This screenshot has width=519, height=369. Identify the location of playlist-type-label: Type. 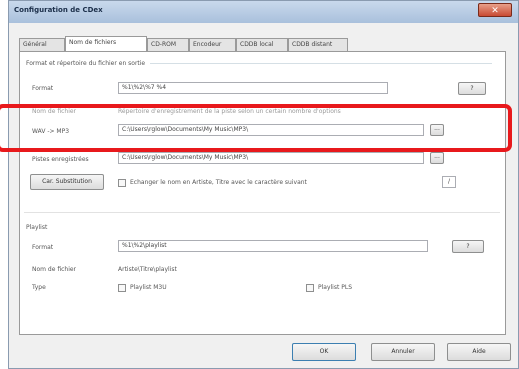
(39, 287).